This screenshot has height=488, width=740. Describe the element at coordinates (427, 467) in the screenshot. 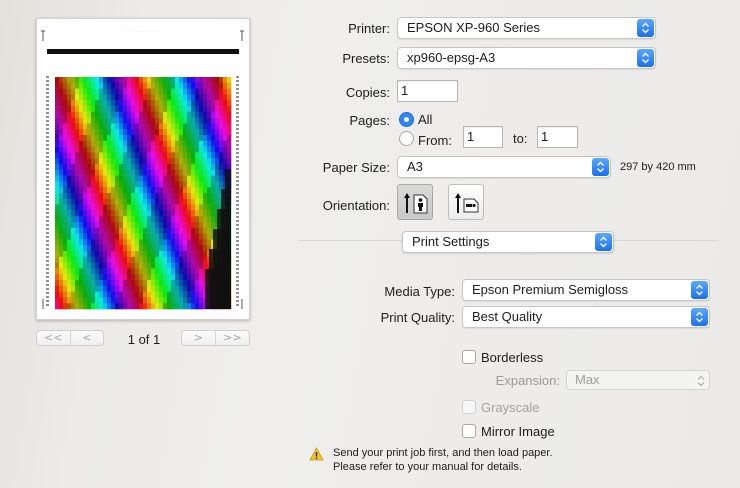

I see `notice-line-2: Please refer to your manual for details.` at that location.